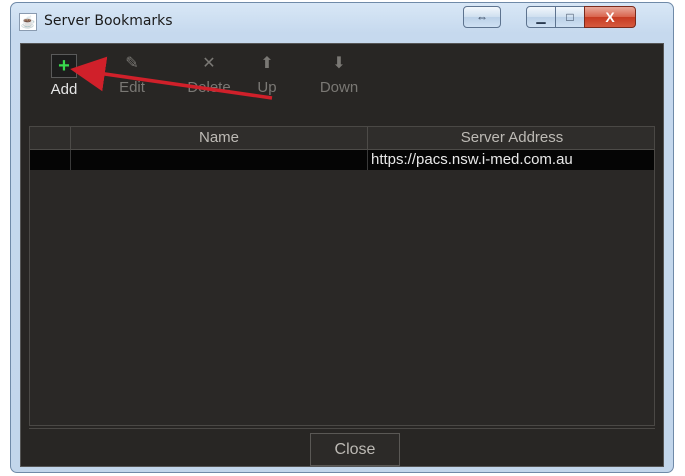 The height and width of the screenshot is (476, 685). Describe the element at coordinates (219, 138) in the screenshot. I see `column-header-name: Name` at that location.